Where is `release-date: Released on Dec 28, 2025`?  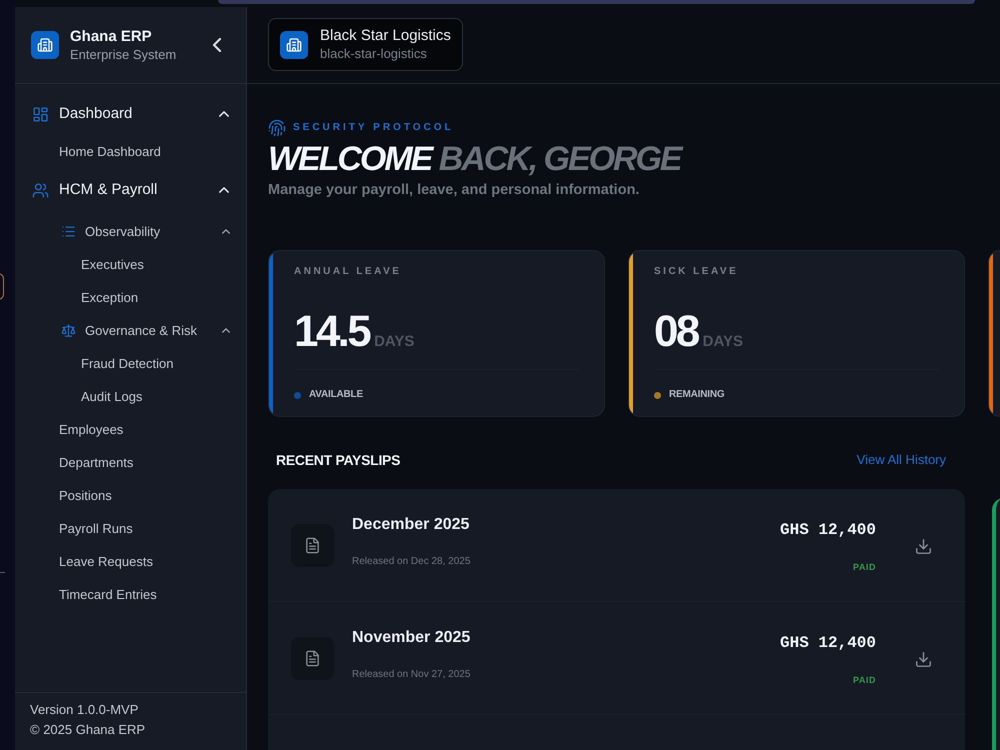 release-date: Released on Dec 28, 2025 is located at coordinates (411, 562).